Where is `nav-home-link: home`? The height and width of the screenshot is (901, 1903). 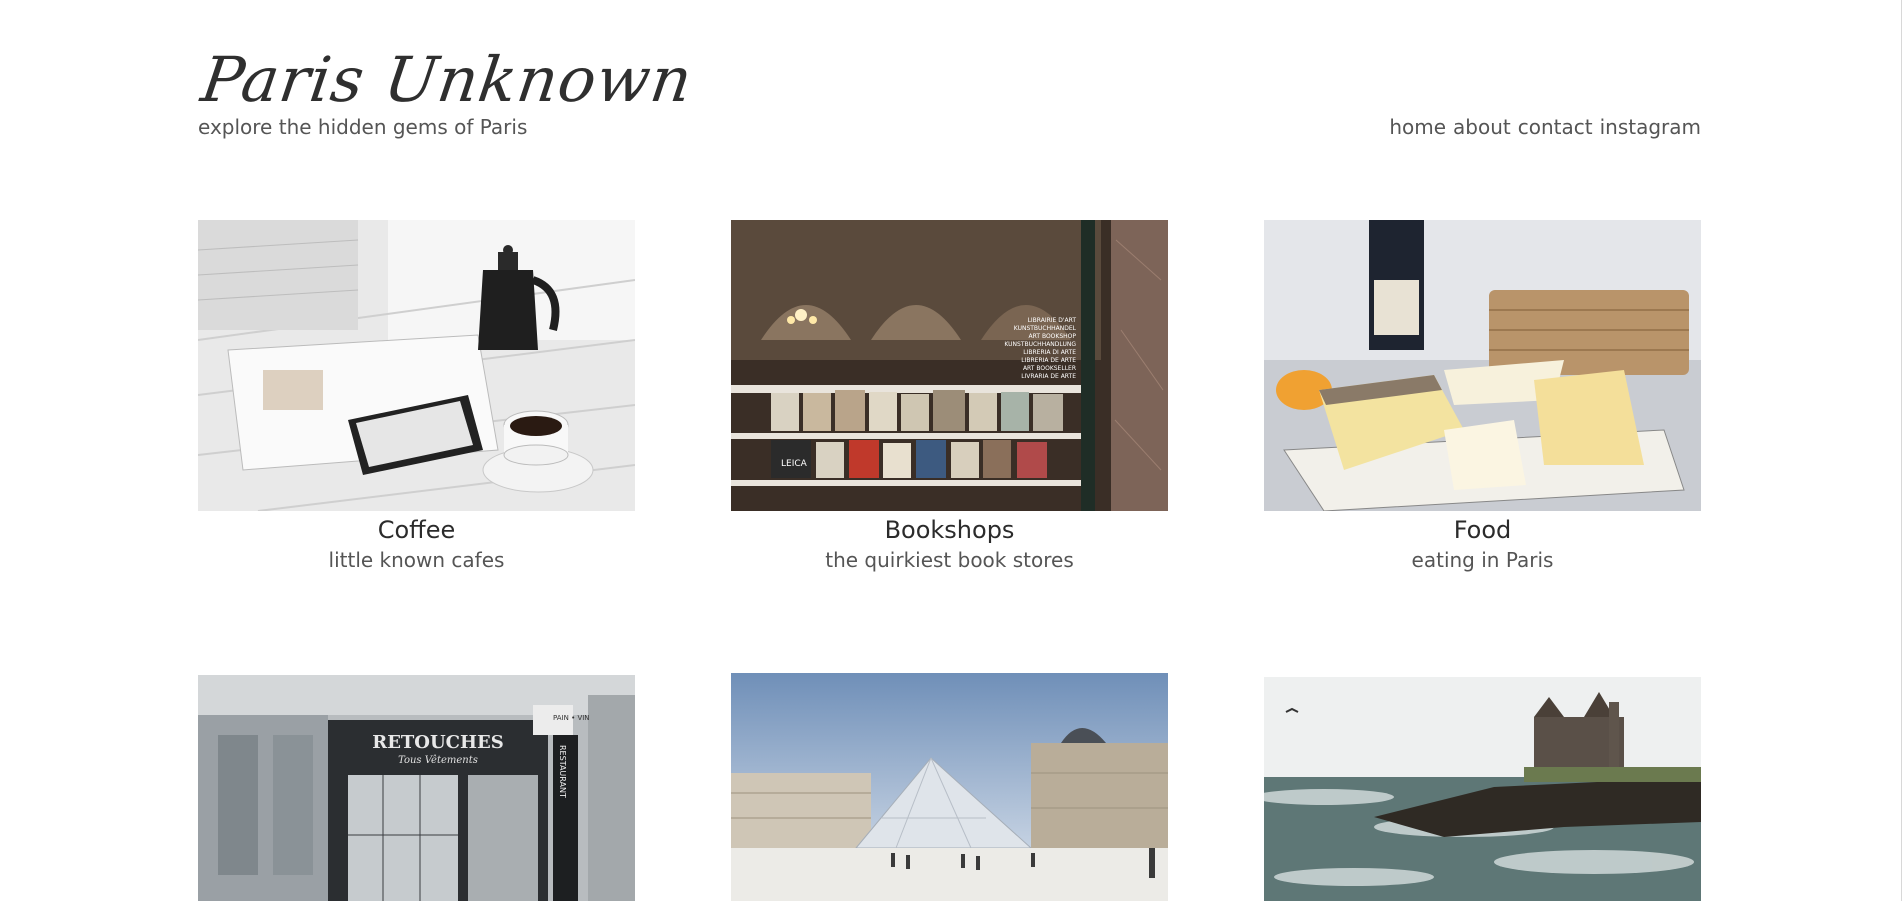
nav-home-link: home is located at coordinates (1417, 127).